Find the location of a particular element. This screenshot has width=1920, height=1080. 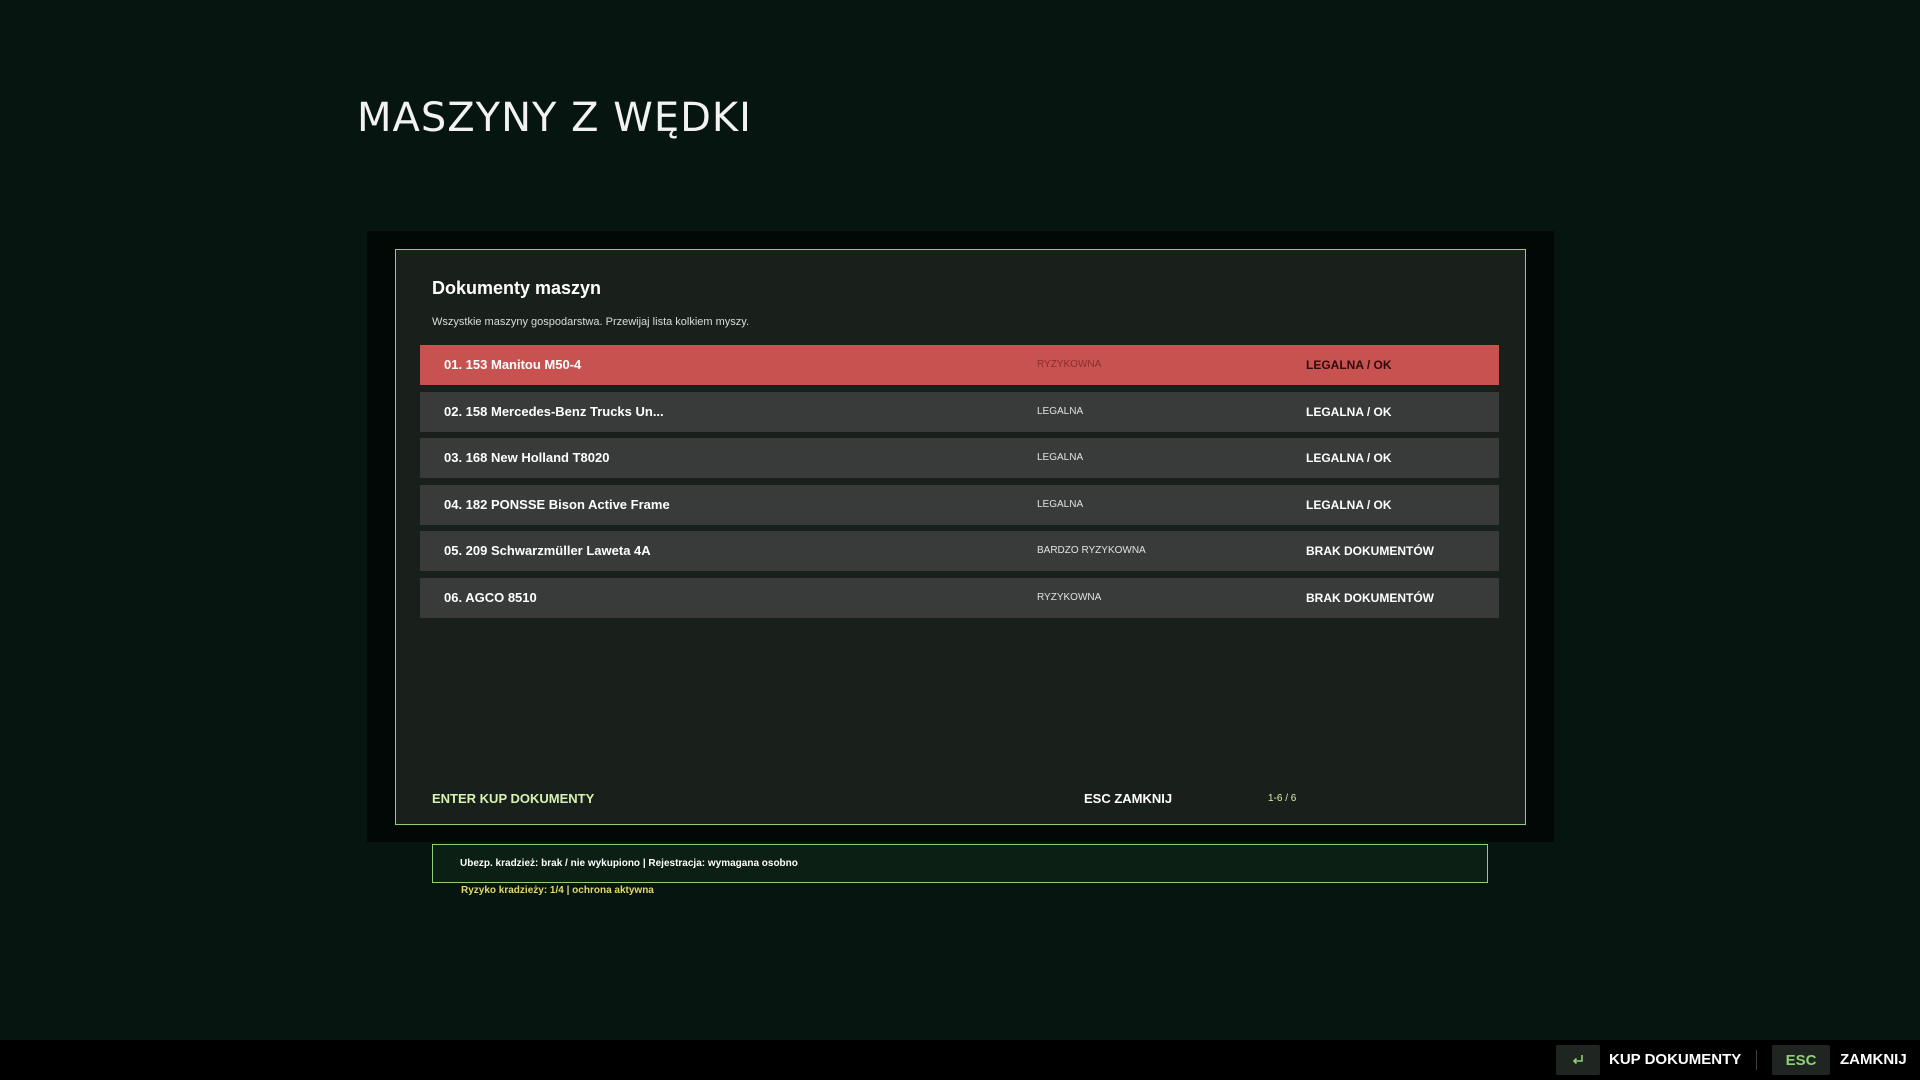

bottom-hint-bar: KUP DOKUMENTY ESC ZAMKNIJ is located at coordinates (960, 1060).